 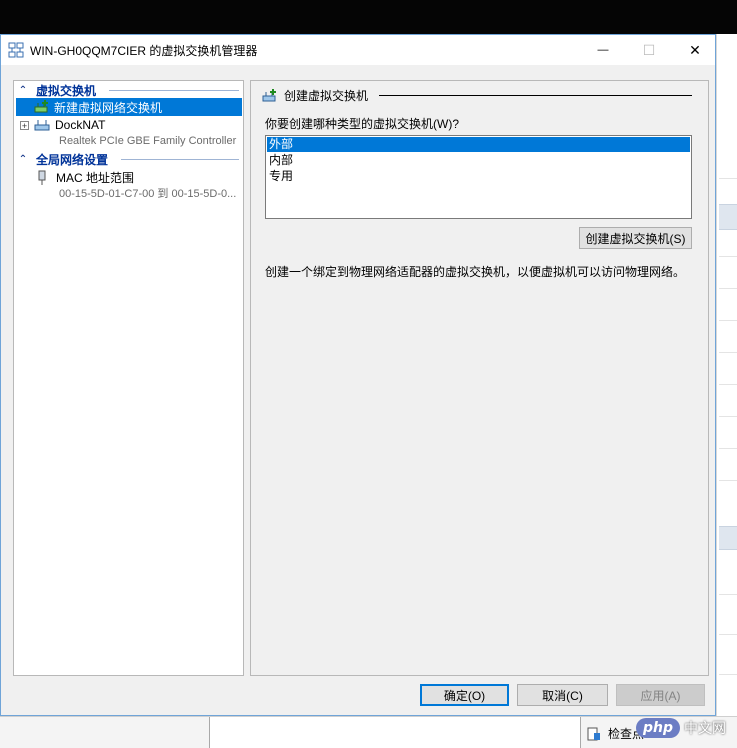 What do you see at coordinates (478, 160) in the screenshot?
I see `switch-type-option: 内部` at bounding box center [478, 160].